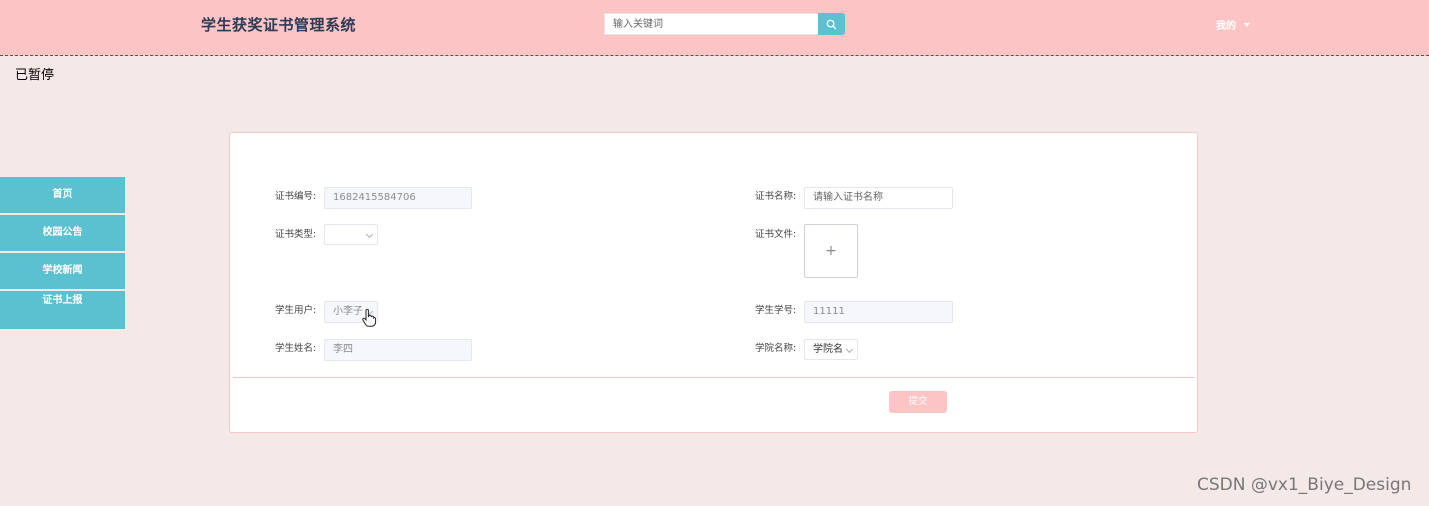  What do you see at coordinates (348, 311) in the screenshot?
I see `student-user-value: 小李子` at bounding box center [348, 311].